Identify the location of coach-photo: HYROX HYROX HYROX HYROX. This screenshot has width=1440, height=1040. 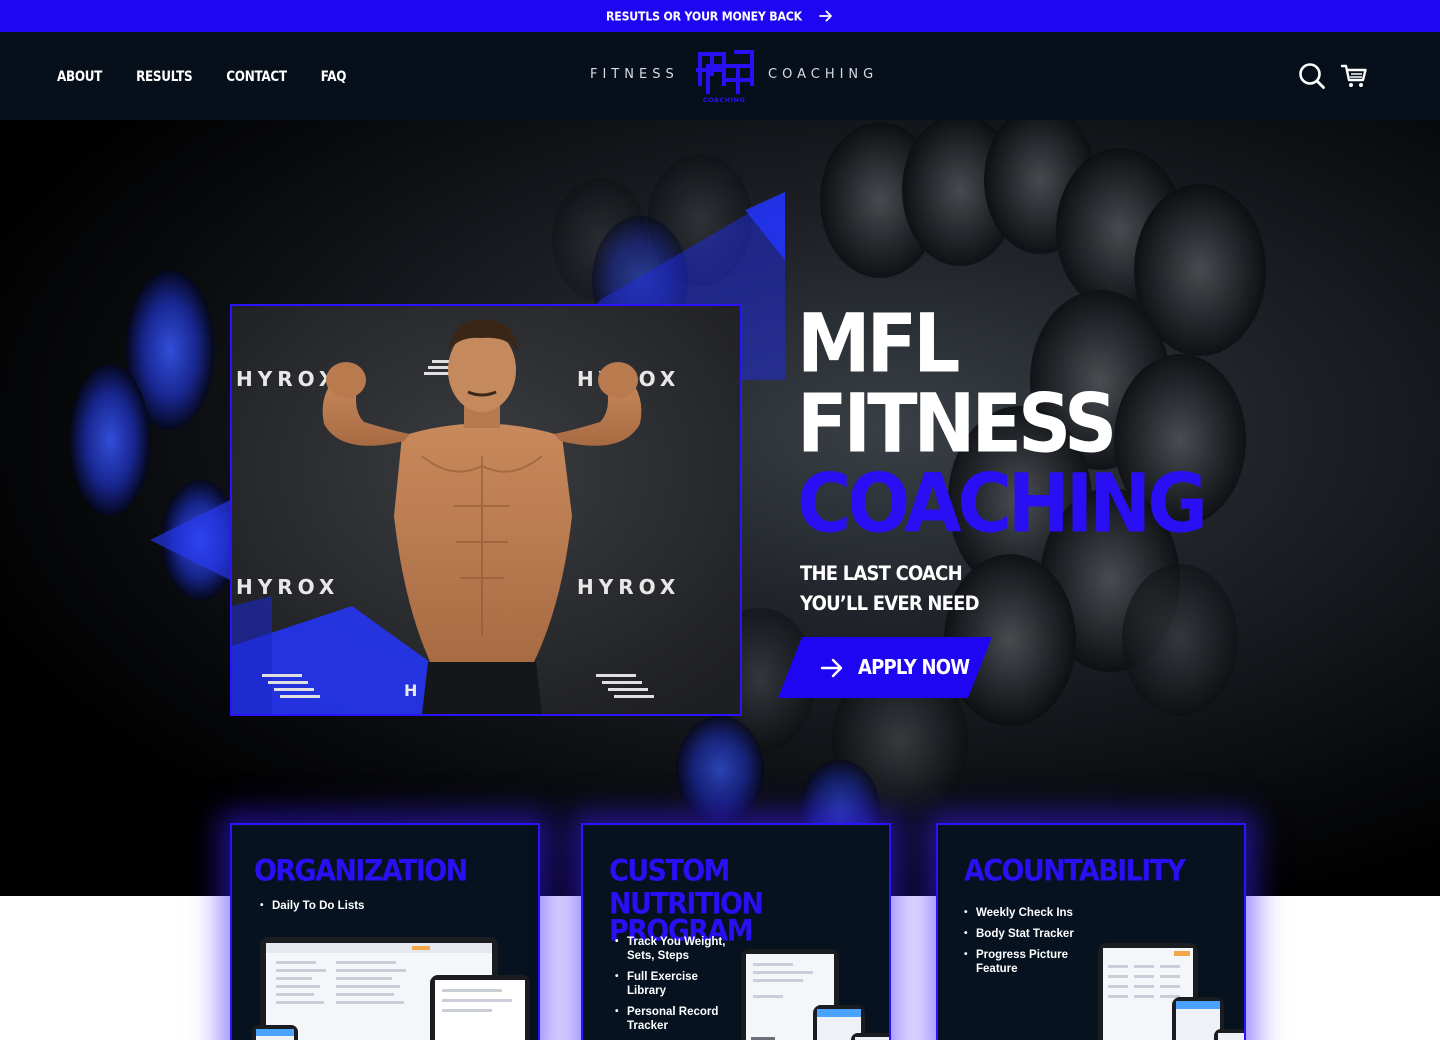
(486, 510).